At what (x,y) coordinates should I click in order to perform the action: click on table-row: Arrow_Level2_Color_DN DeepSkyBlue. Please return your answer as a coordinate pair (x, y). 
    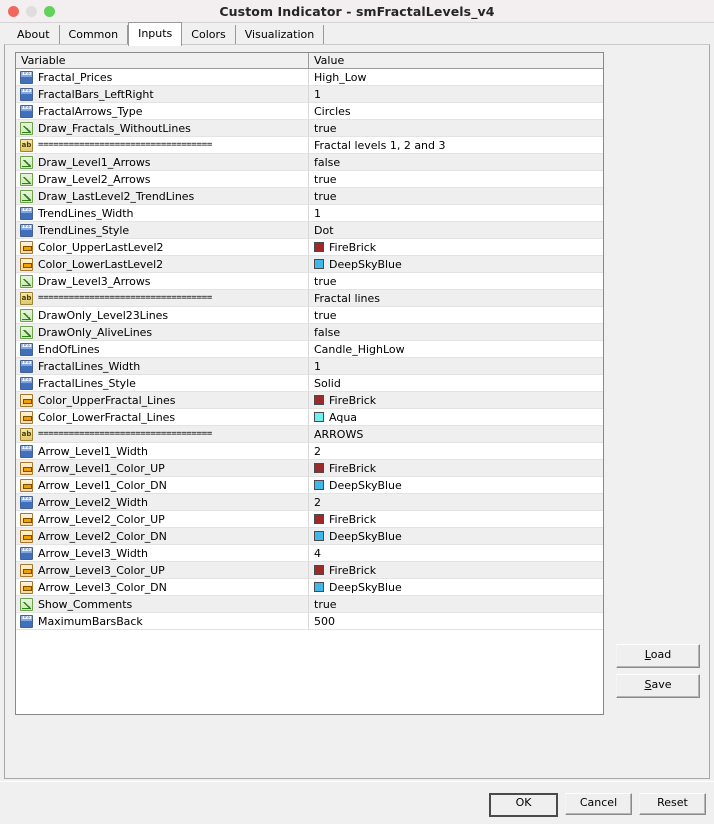
    Looking at the image, I should click on (309, 536).